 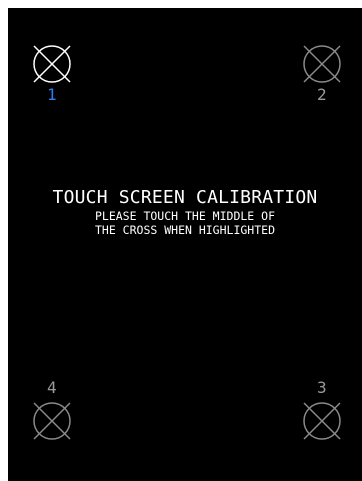 What do you see at coordinates (52, 387) in the screenshot?
I see `calibration-target-4-number: 4` at bounding box center [52, 387].